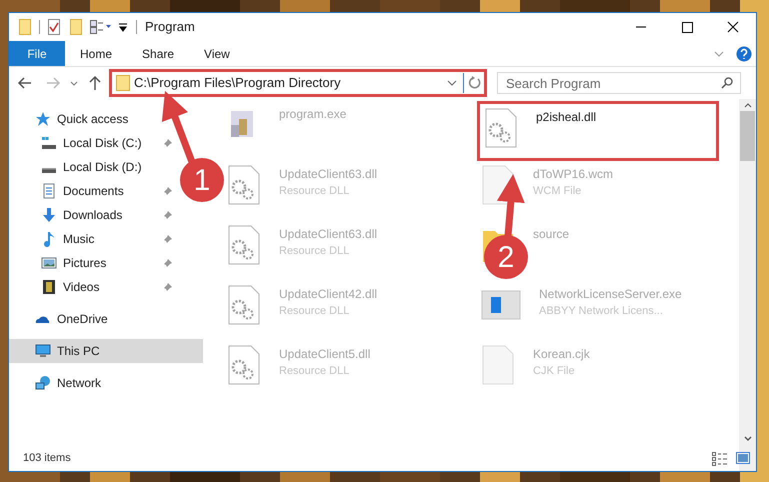 Image resolution: width=769 pixels, height=482 pixels. What do you see at coordinates (49, 215) in the screenshot?
I see `downloads-icon` at bounding box center [49, 215].